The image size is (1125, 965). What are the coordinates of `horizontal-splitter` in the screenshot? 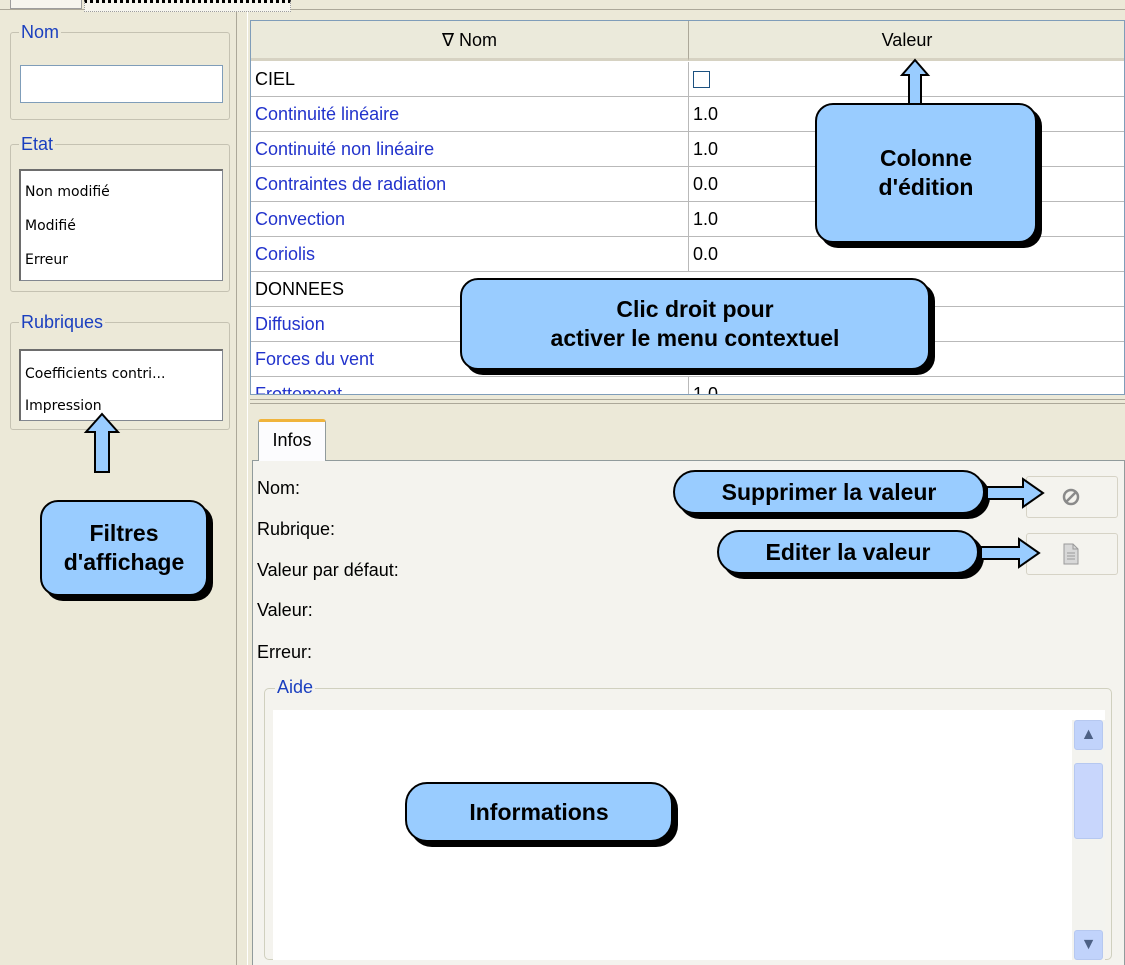 It's located at (687, 402).